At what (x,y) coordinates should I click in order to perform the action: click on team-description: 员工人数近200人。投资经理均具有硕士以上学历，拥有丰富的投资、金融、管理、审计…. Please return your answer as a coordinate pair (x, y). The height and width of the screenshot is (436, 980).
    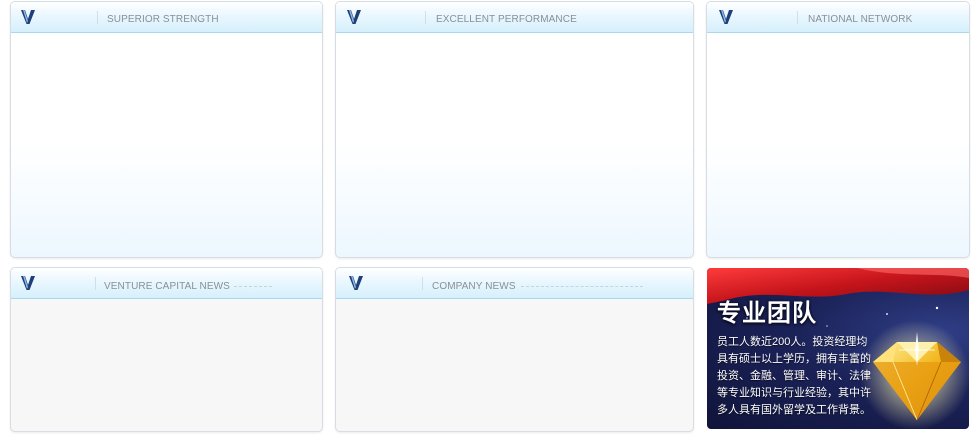
    Looking at the image, I should click on (794, 376).